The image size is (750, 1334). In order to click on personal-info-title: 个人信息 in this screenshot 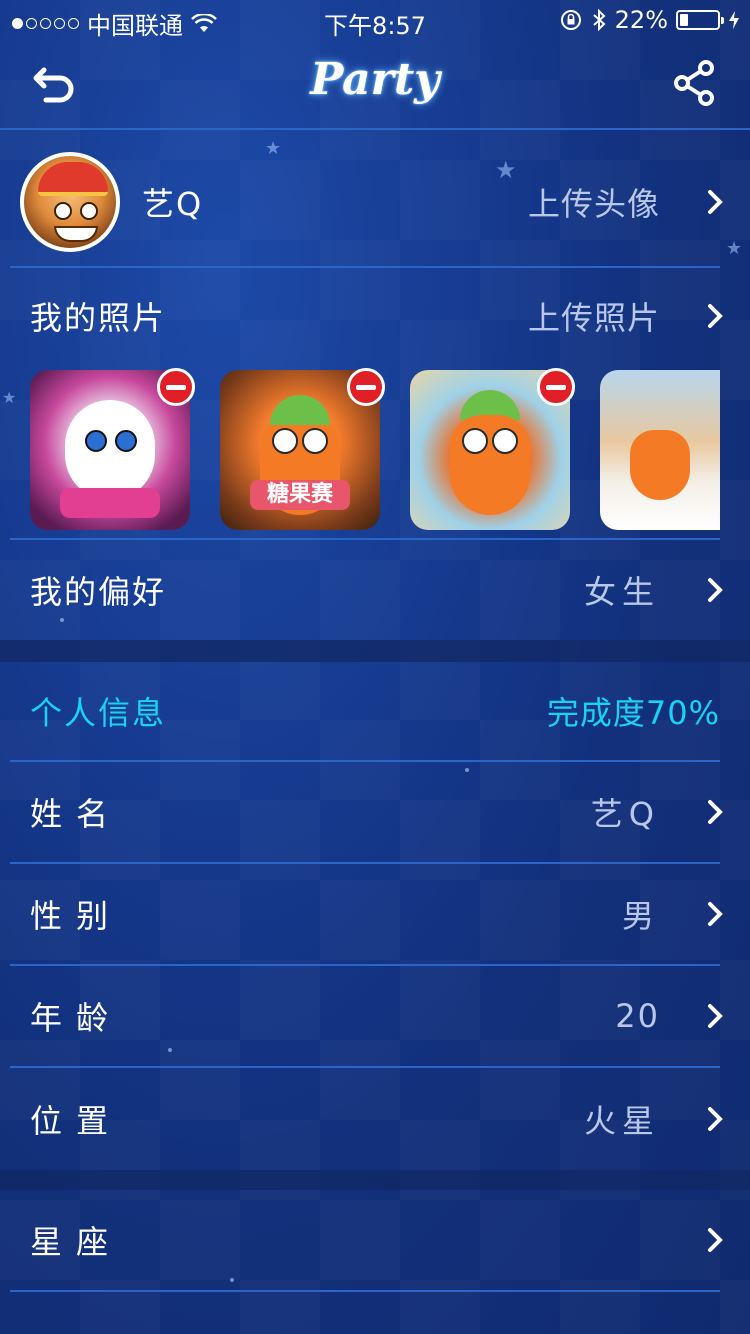, I will do `click(98, 713)`.